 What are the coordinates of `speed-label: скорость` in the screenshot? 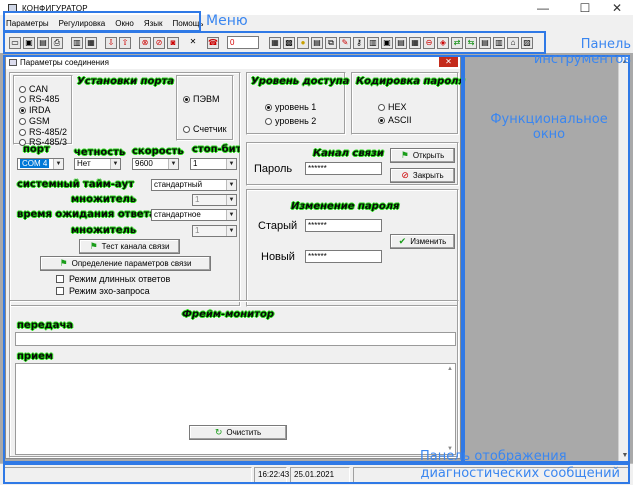 It's located at (158, 151).